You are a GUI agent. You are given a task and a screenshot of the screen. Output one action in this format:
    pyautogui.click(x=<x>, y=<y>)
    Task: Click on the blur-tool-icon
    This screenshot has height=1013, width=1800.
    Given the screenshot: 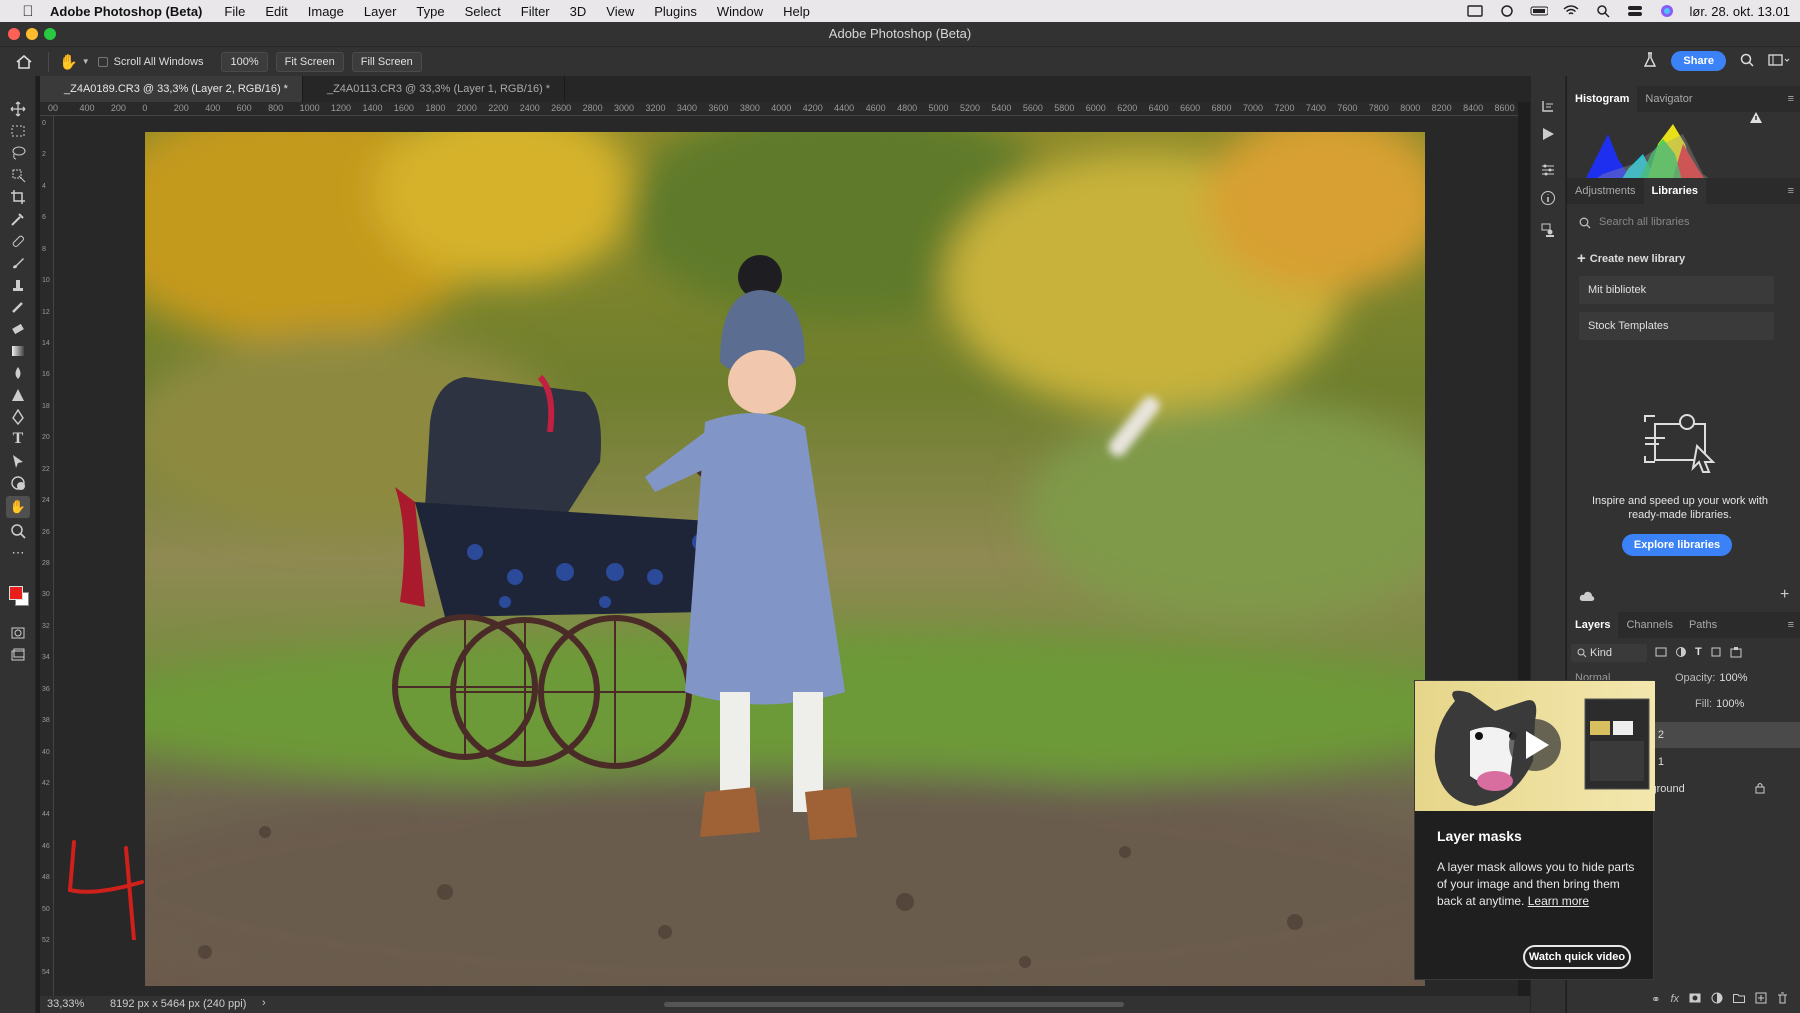 What is the action you would take?
    pyautogui.click(x=18, y=373)
    